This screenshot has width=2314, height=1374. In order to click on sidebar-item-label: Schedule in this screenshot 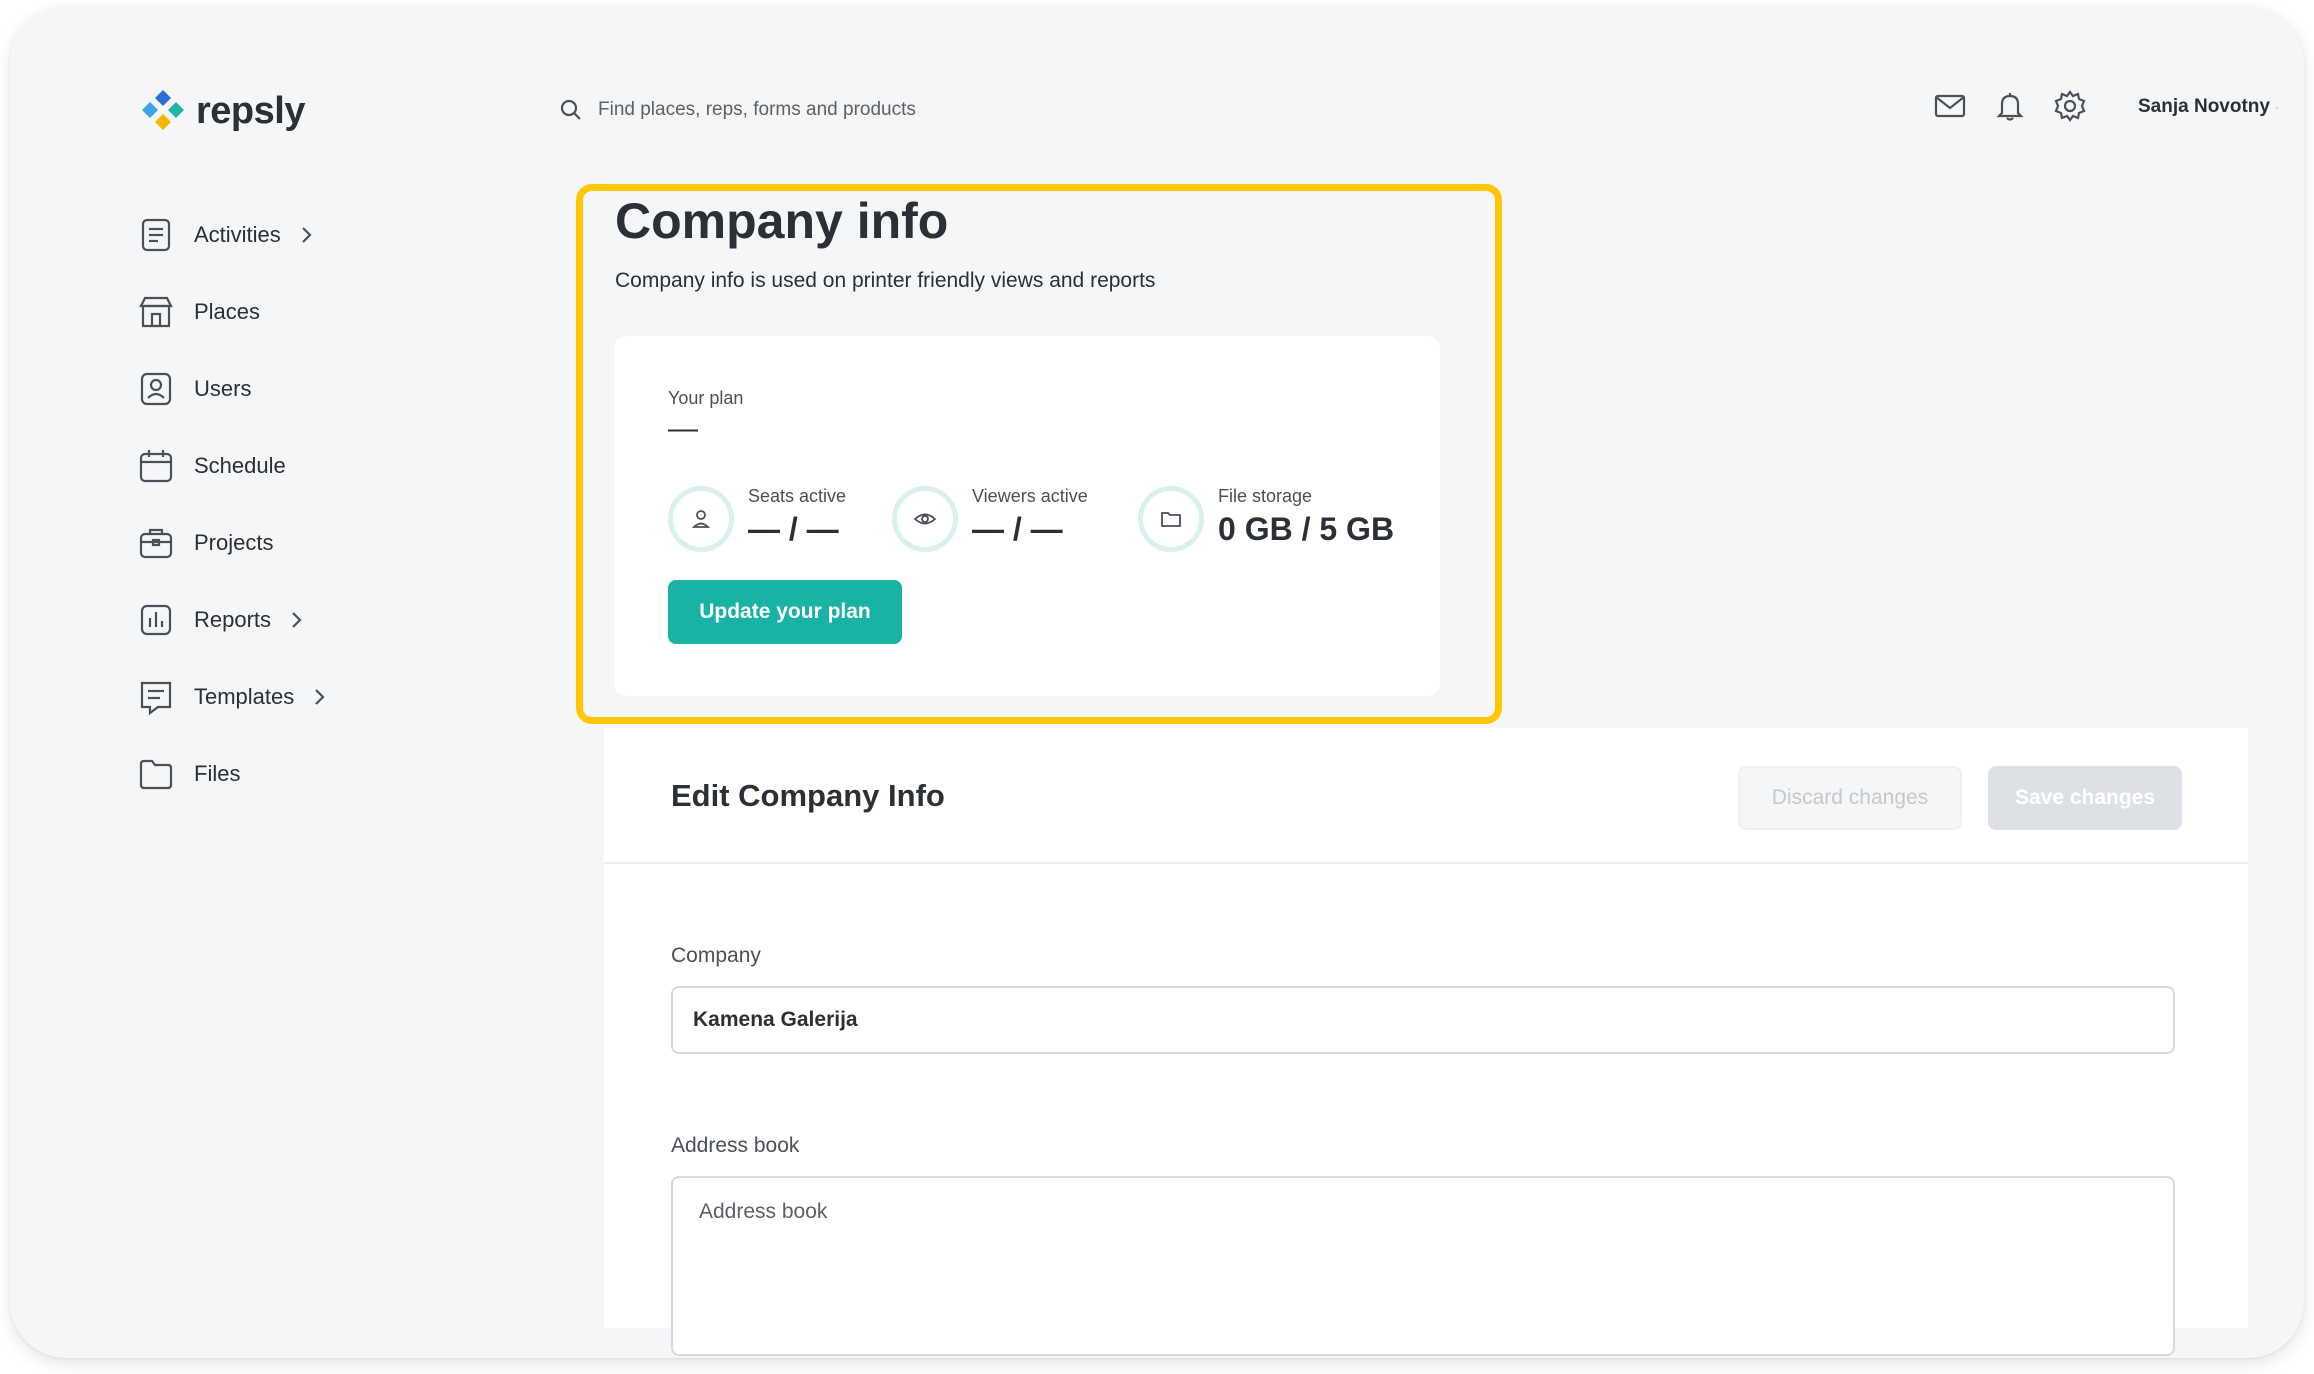, I will do `click(240, 465)`.